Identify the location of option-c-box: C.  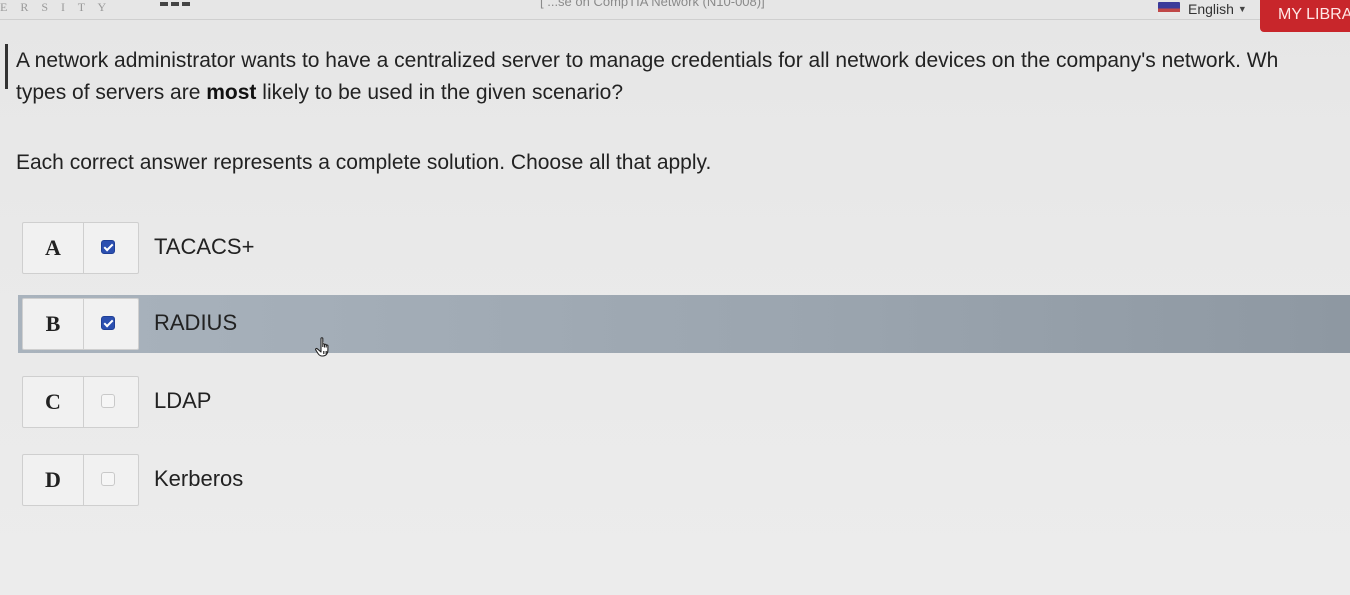
(80, 402).